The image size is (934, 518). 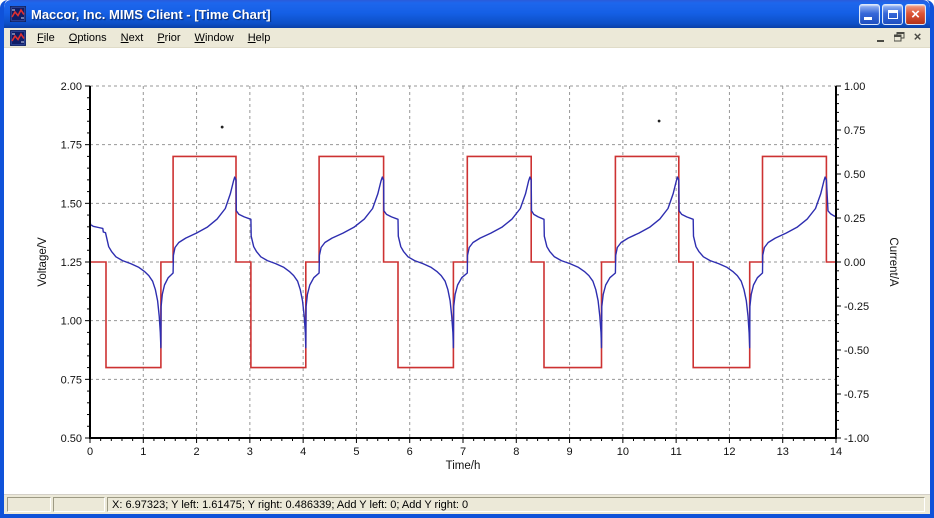 What do you see at coordinates (71, 263) in the screenshot?
I see `y-left-tick-label: 1.25` at bounding box center [71, 263].